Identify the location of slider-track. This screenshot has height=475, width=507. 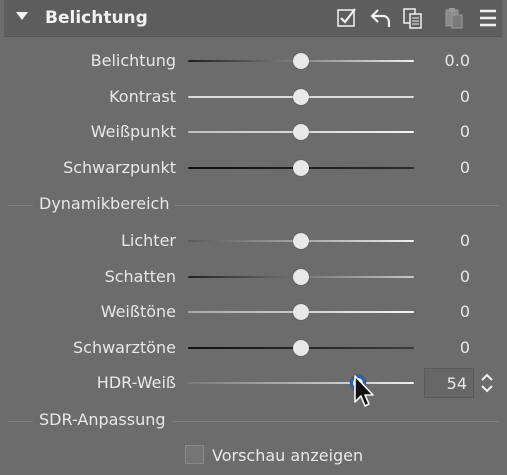
(301, 383).